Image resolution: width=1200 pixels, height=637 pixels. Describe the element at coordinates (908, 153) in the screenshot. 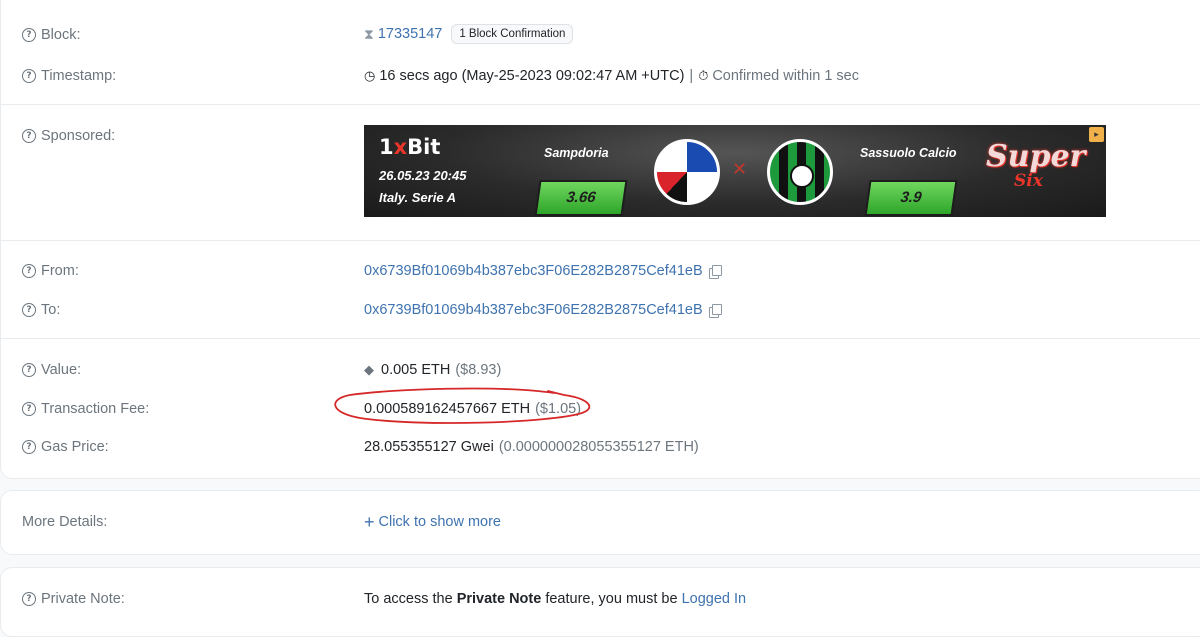

I see `ad-away-team: Sassuolo Calcio` at that location.